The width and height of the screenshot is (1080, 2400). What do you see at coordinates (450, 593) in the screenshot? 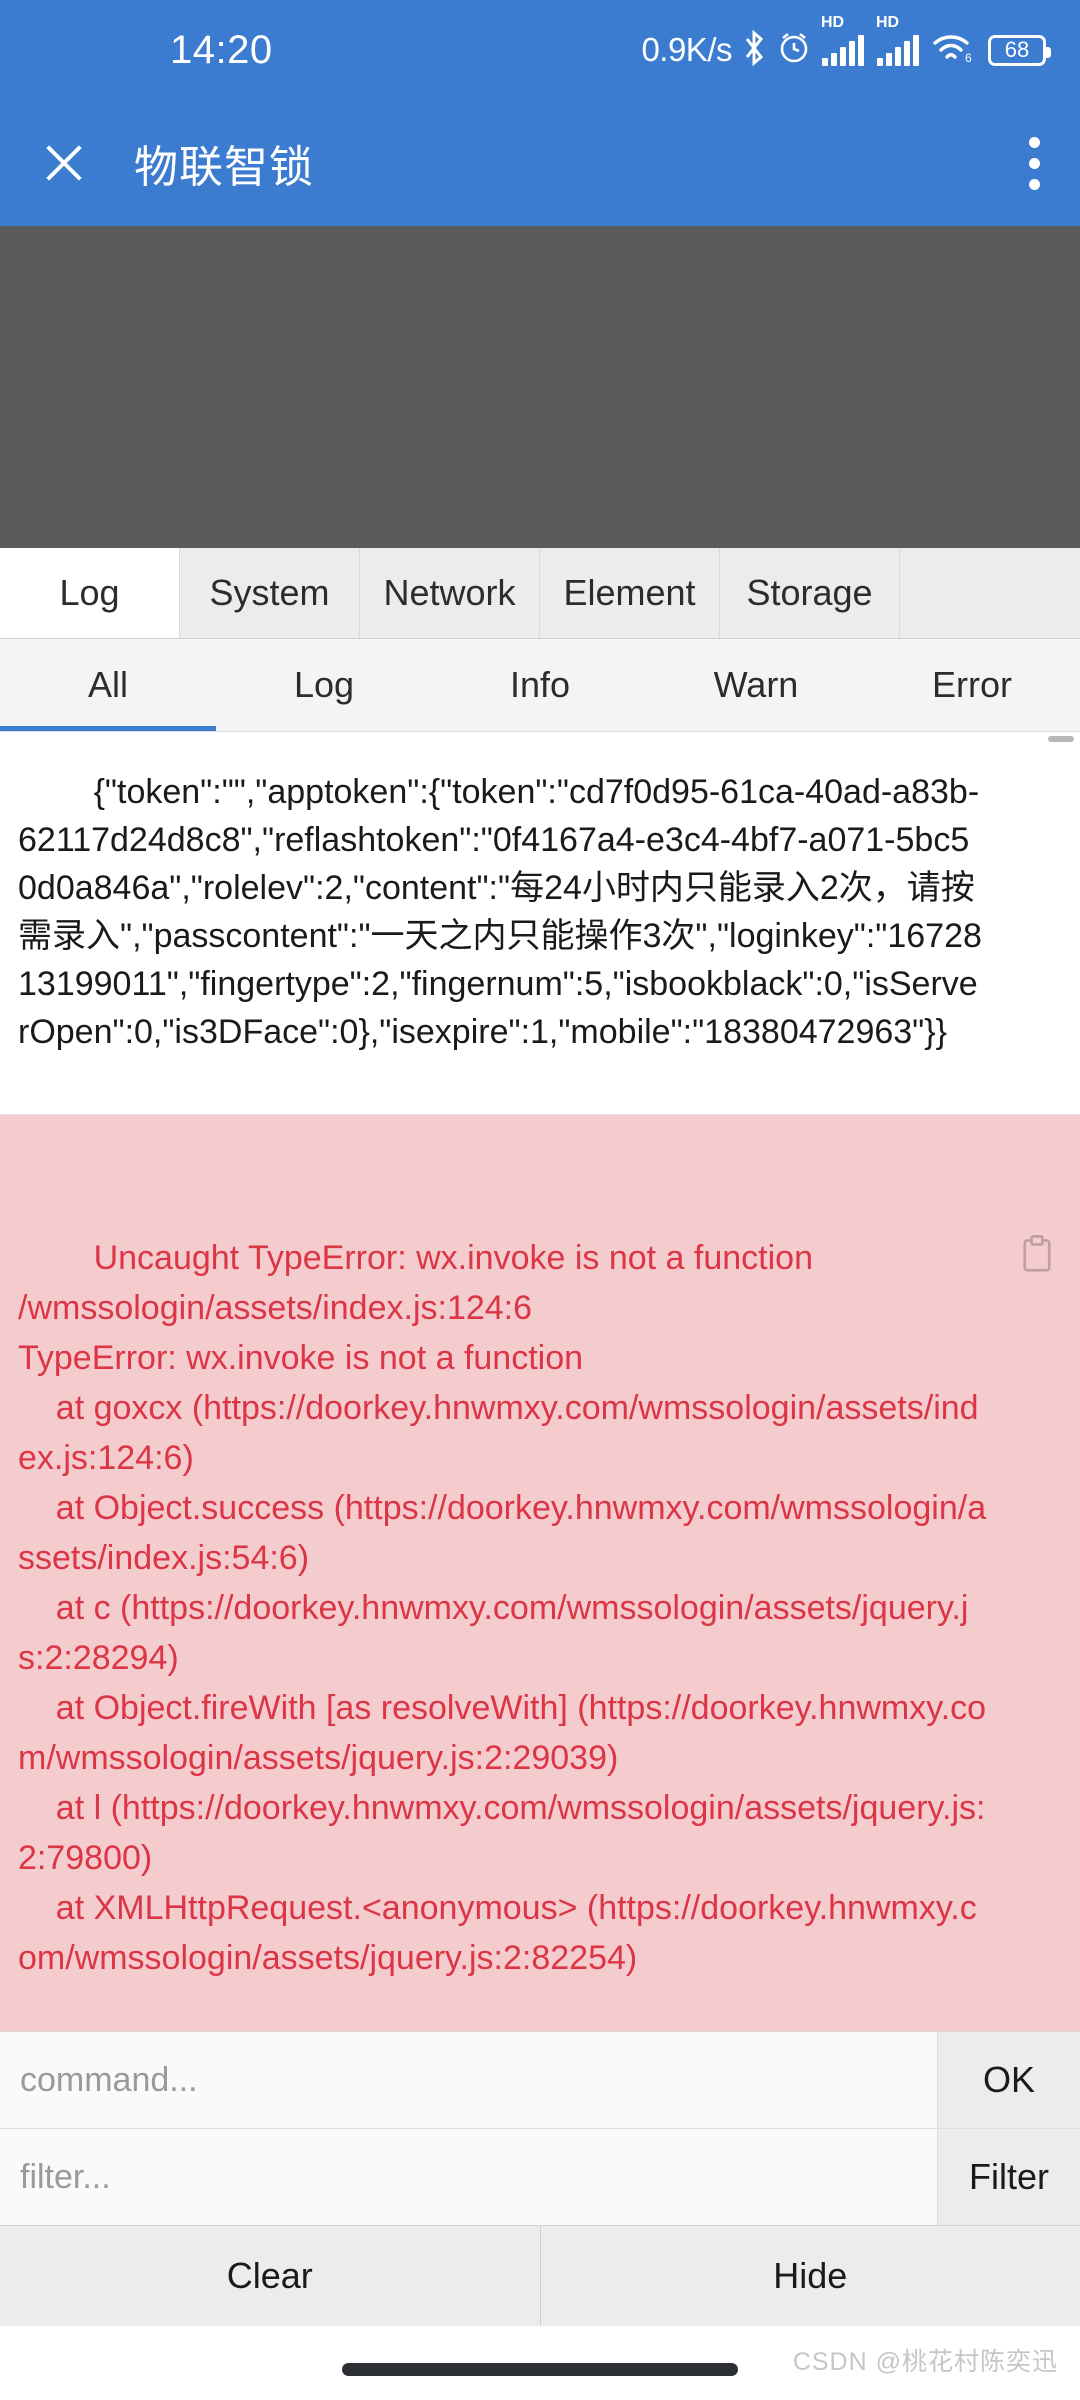
I see `tab-network: Network` at bounding box center [450, 593].